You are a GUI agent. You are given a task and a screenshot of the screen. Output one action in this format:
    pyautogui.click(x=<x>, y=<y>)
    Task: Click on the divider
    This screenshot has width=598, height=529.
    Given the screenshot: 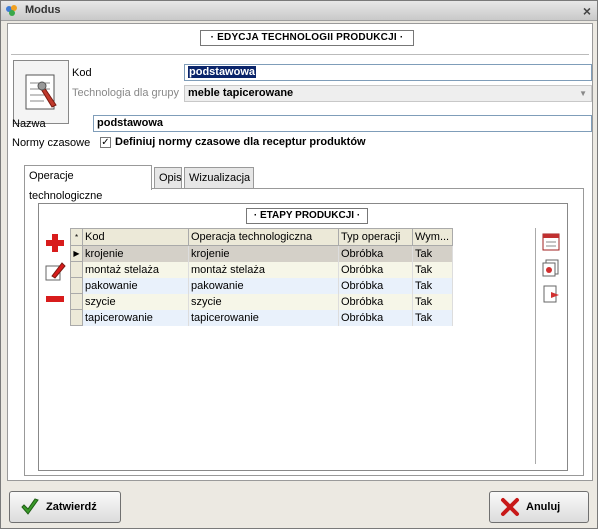 What is the action you would take?
    pyautogui.click(x=300, y=54)
    